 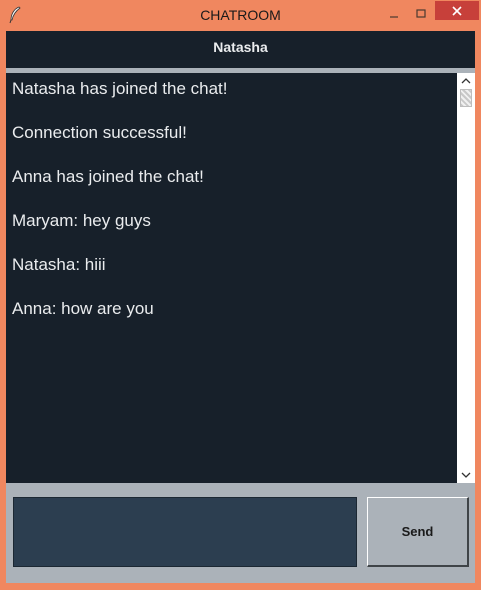 I want to click on chat-message: Maryam: hey guys, so click(x=81, y=220).